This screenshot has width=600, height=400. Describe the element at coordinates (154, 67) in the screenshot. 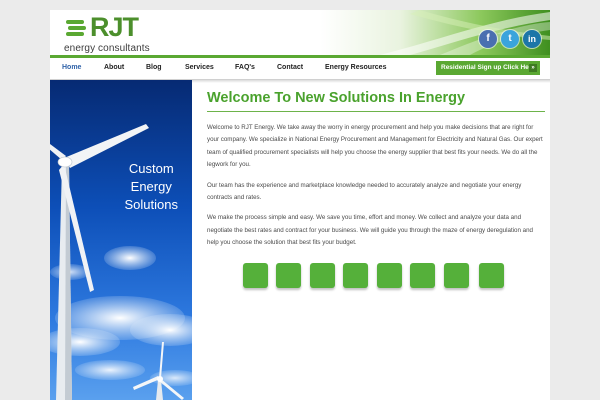

I see `nav-item-blog: Blog` at that location.